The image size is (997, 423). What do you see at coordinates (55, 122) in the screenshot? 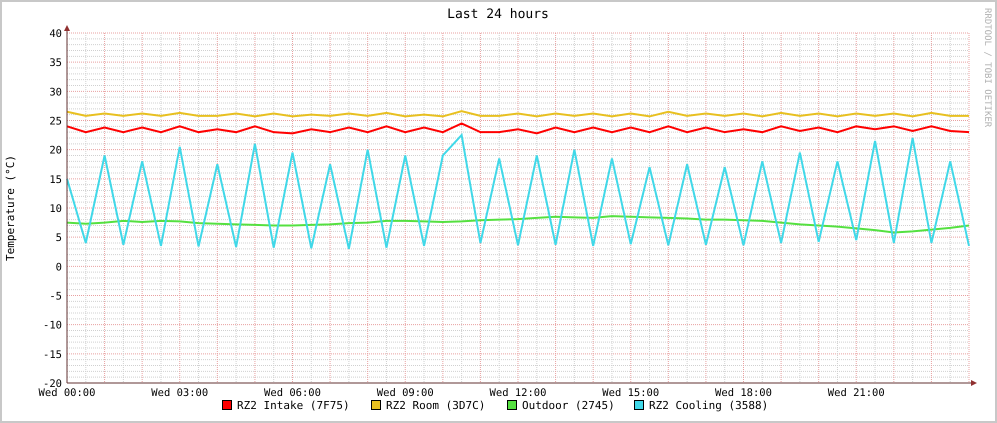
I see `y-tick-label: 25` at bounding box center [55, 122].